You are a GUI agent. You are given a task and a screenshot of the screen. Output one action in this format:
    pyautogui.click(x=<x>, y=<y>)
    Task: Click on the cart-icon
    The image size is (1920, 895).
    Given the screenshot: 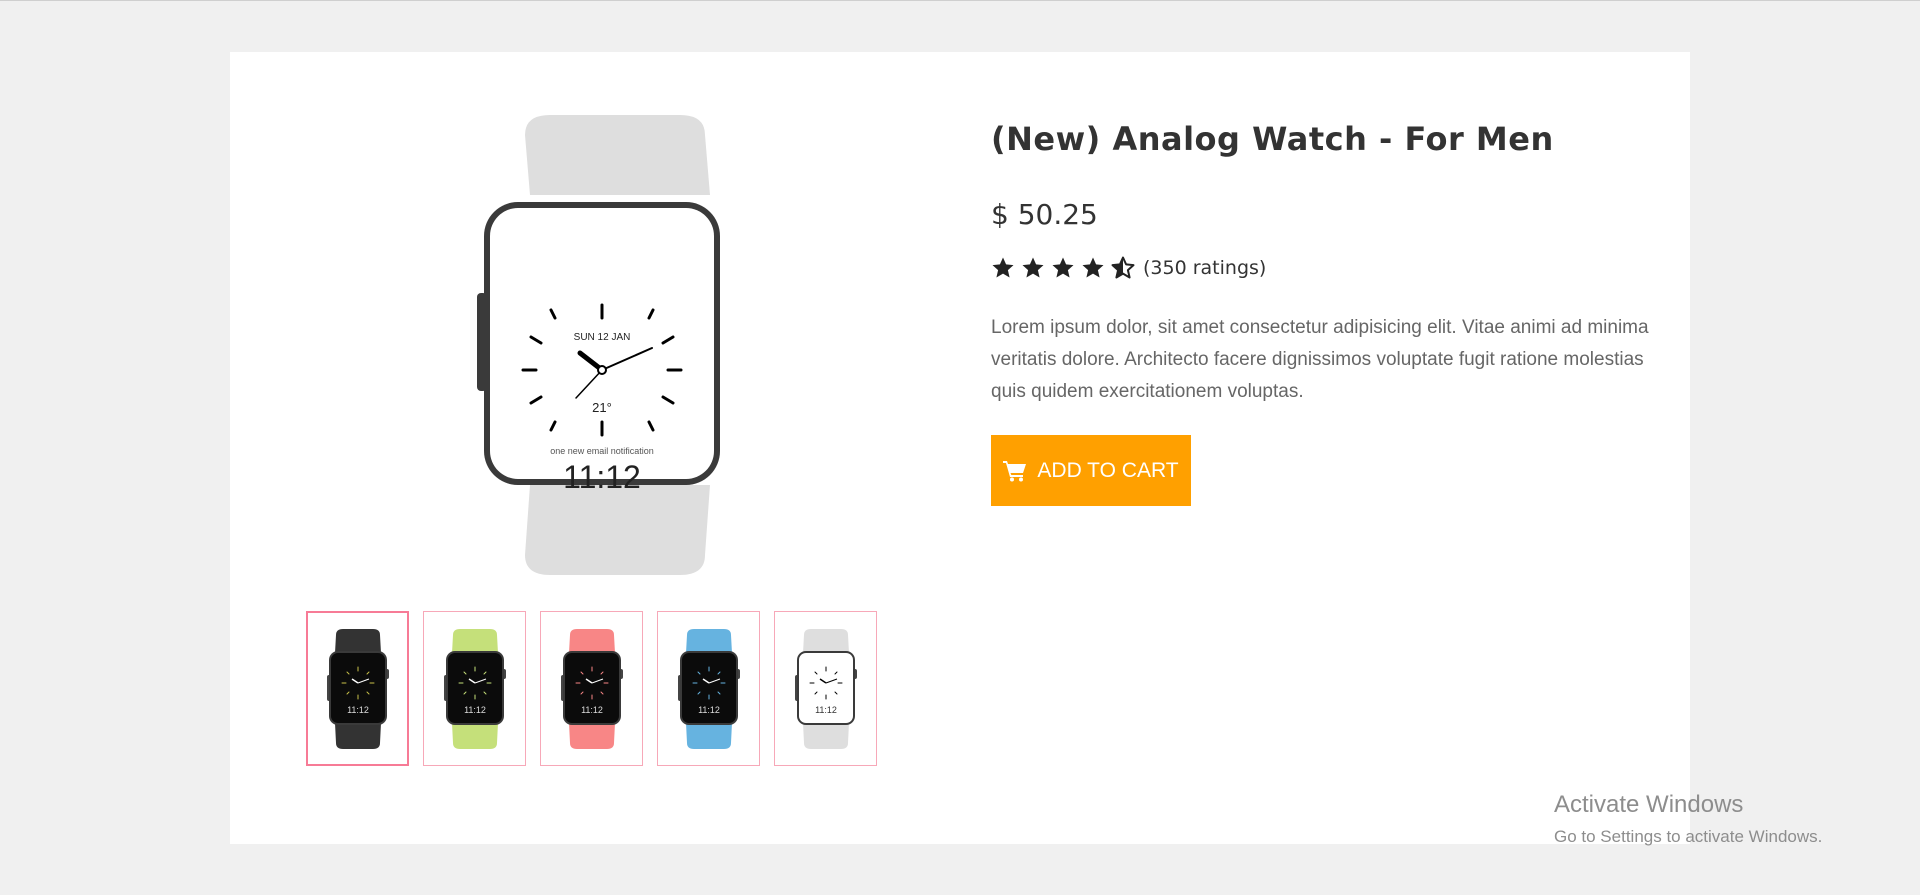 What is the action you would take?
    pyautogui.click(x=1015, y=470)
    